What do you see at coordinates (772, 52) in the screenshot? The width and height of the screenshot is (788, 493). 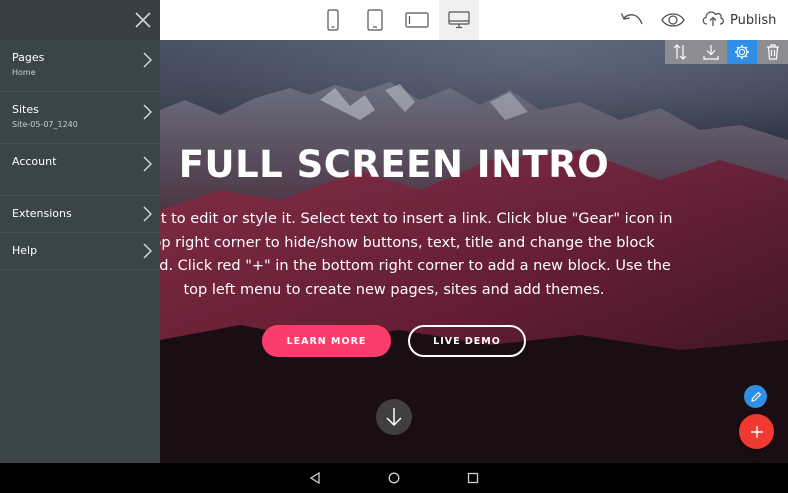 I see `trash-icon` at bounding box center [772, 52].